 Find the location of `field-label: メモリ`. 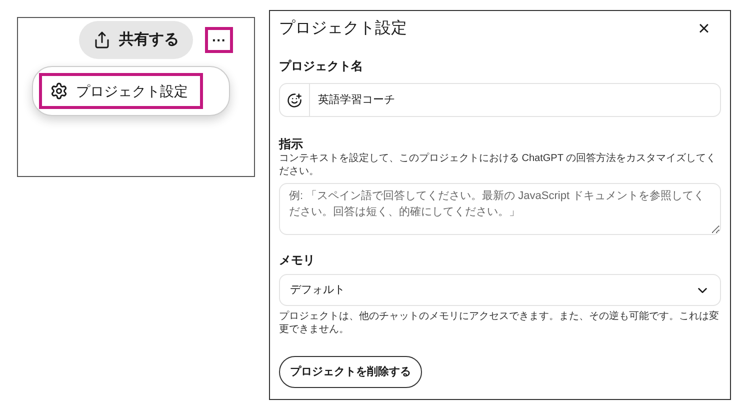

field-label: メモリ is located at coordinates (297, 260).